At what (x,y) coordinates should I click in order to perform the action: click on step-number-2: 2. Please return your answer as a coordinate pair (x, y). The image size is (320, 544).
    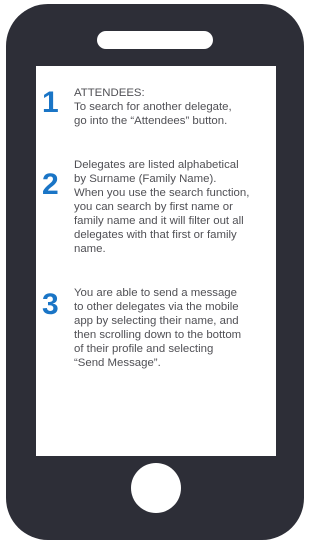
    Looking at the image, I should click on (50, 184).